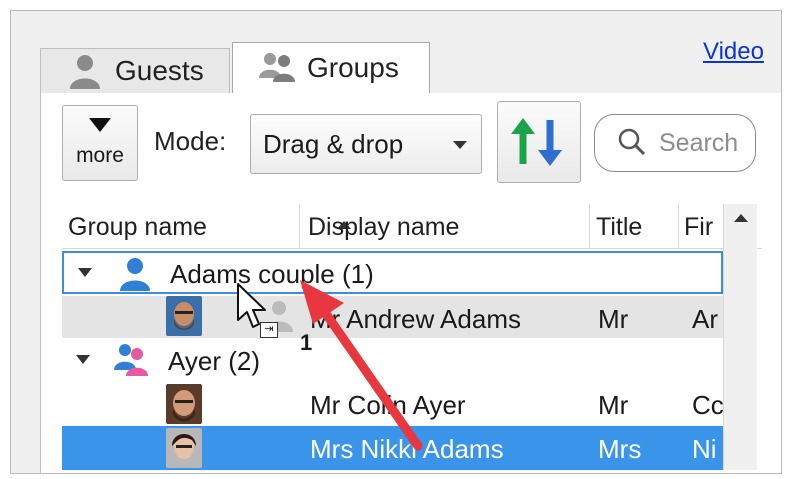 Image resolution: width=787 pixels, height=479 pixels. I want to click on mode-select: Drag & drop, so click(366, 144).